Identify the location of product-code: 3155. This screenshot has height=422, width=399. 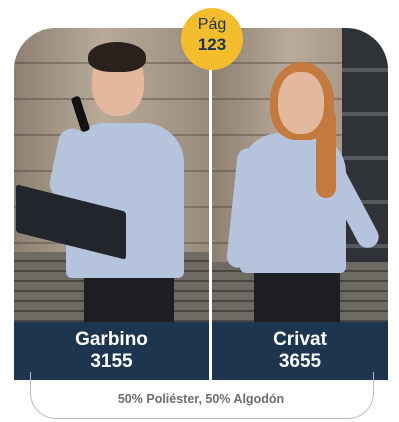
(111, 361).